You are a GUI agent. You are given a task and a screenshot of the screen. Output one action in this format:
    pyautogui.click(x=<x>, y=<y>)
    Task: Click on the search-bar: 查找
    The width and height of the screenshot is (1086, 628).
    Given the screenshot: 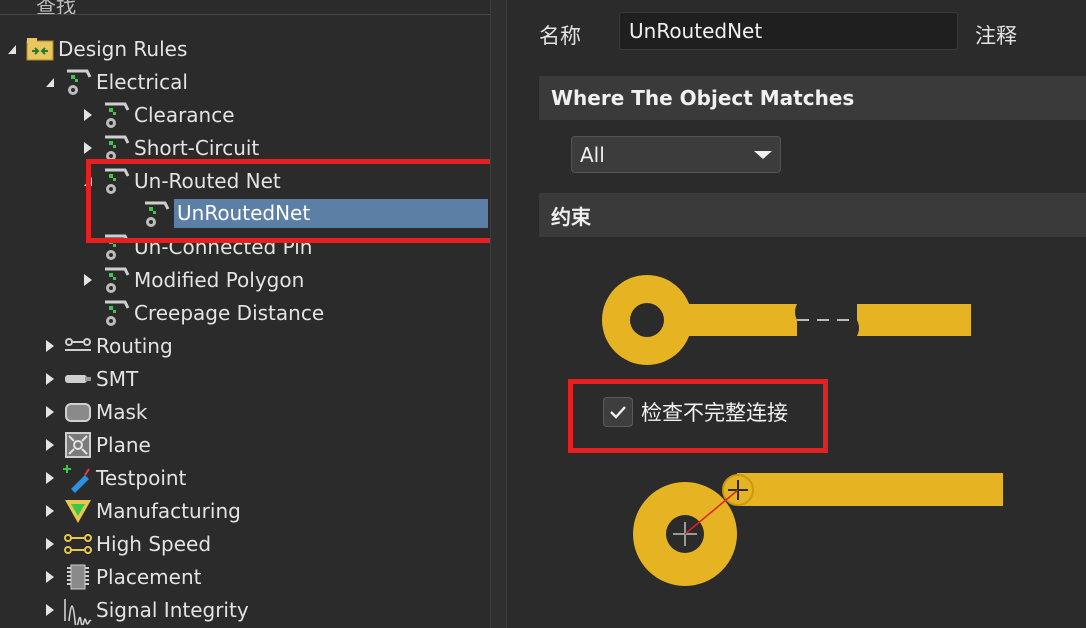 What is the action you would take?
    pyautogui.click(x=245, y=7)
    